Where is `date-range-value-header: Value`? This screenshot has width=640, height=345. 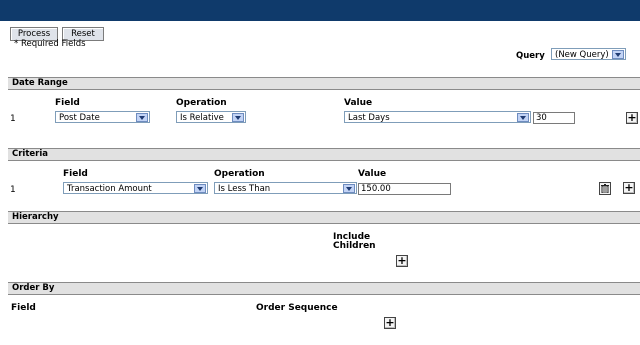
date-range-value-header: Value is located at coordinates (358, 103).